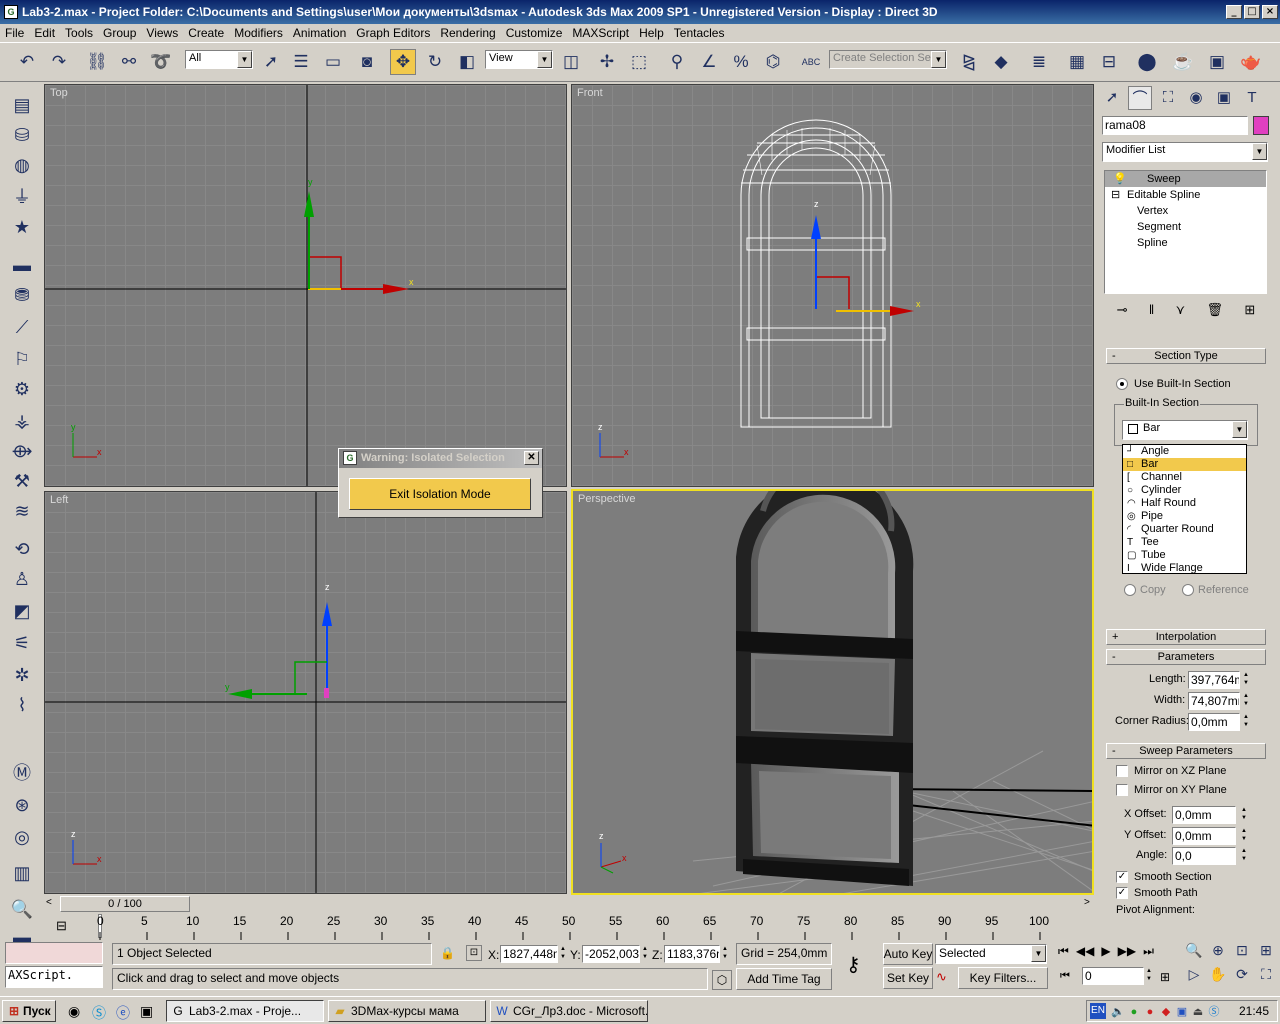 This screenshot has width=1280, height=1024. I want to click on firefox-icon: ◉, so click(74, 1011).